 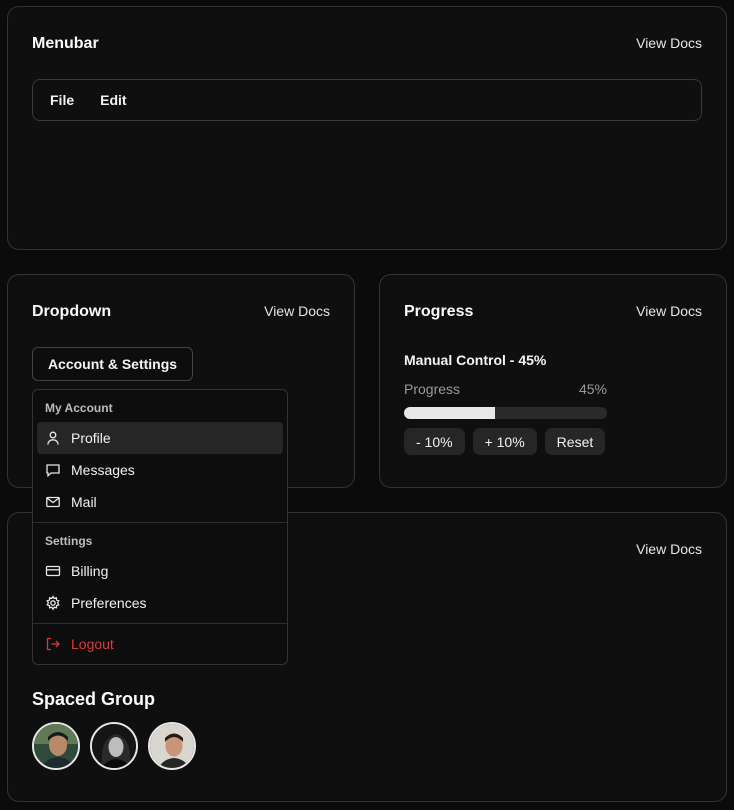 I want to click on logout-icon, so click(x=53, y=644).